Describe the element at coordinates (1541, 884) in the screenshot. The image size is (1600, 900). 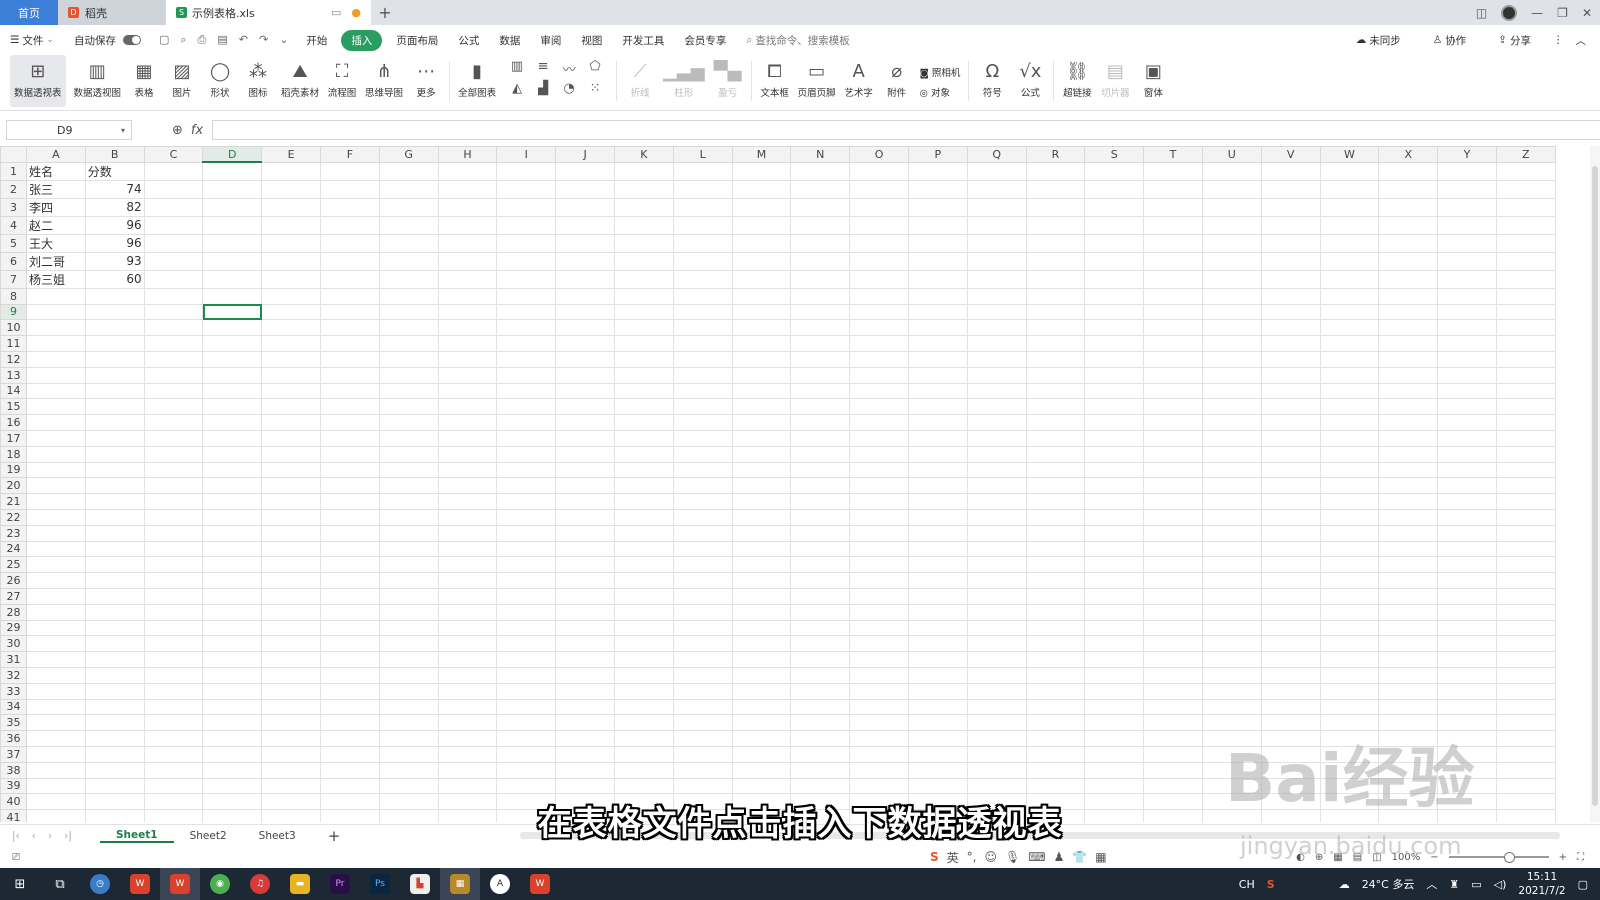
I see `clock: 15:11 2021/7/2` at that location.